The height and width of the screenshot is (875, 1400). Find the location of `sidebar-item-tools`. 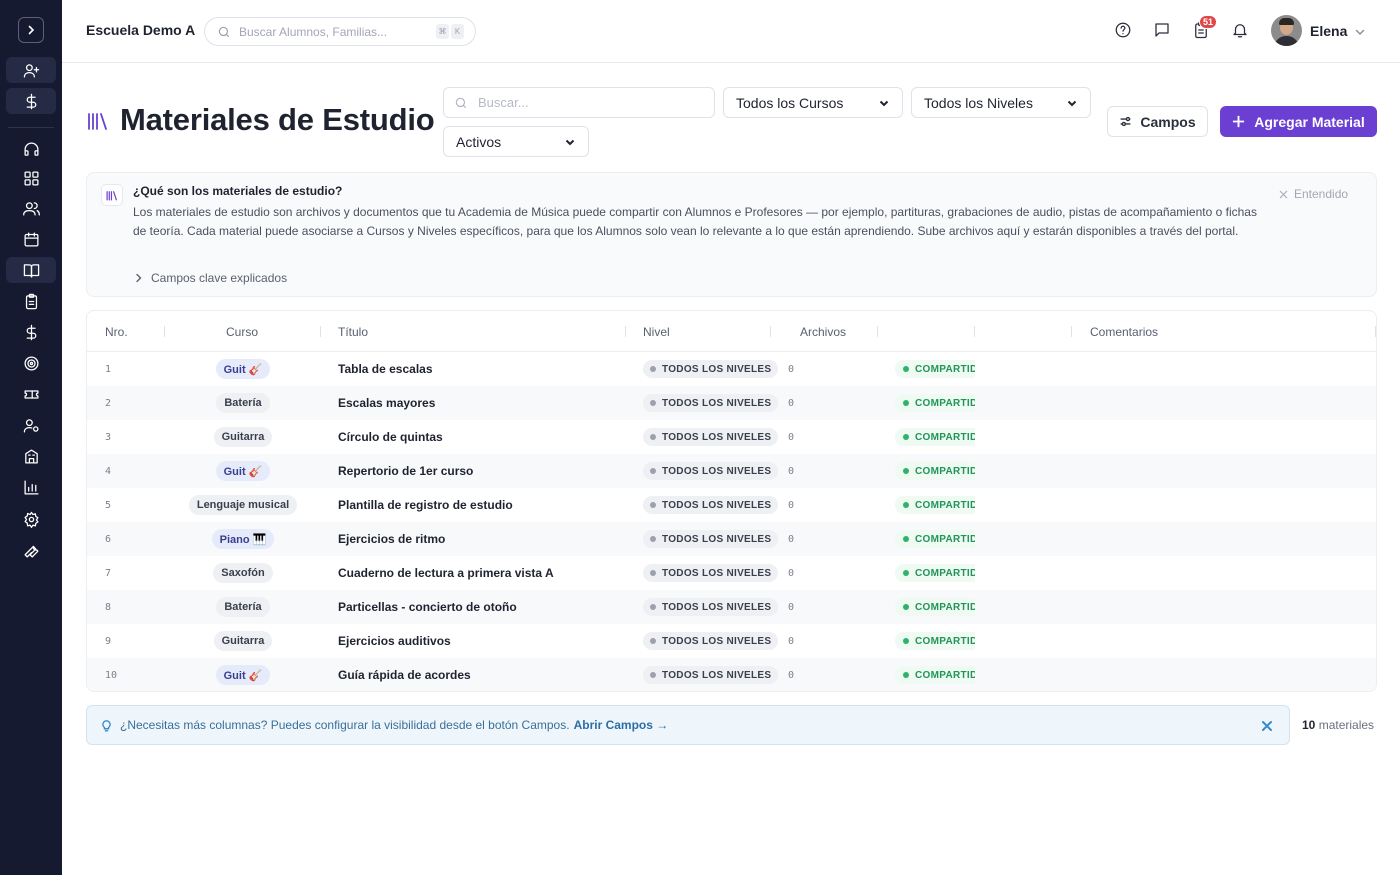

sidebar-item-tools is located at coordinates (31, 550).